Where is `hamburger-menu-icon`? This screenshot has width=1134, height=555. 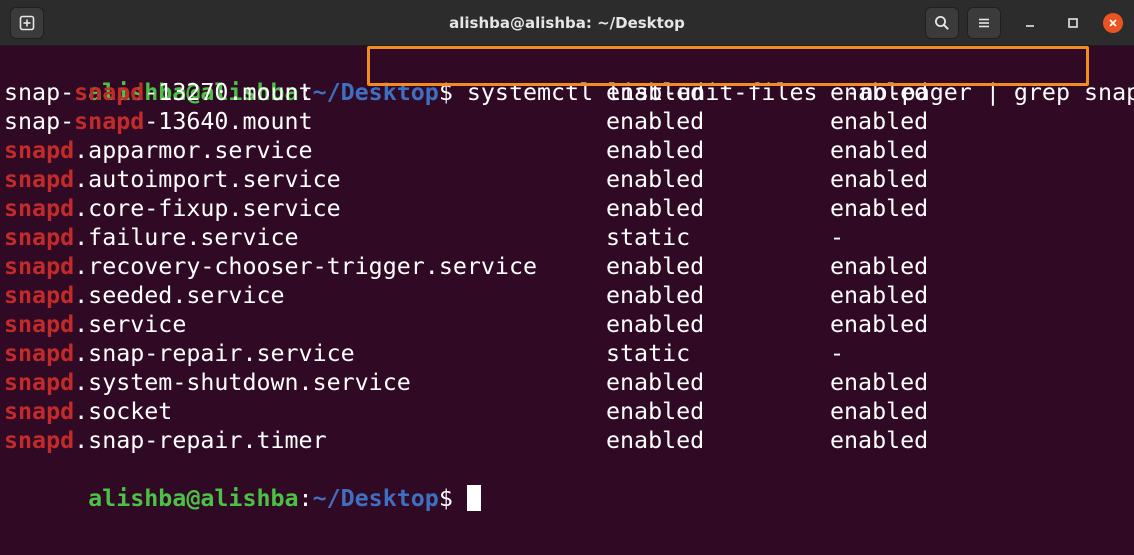
hamburger-menu-icon is located at coordinates (984, 23).